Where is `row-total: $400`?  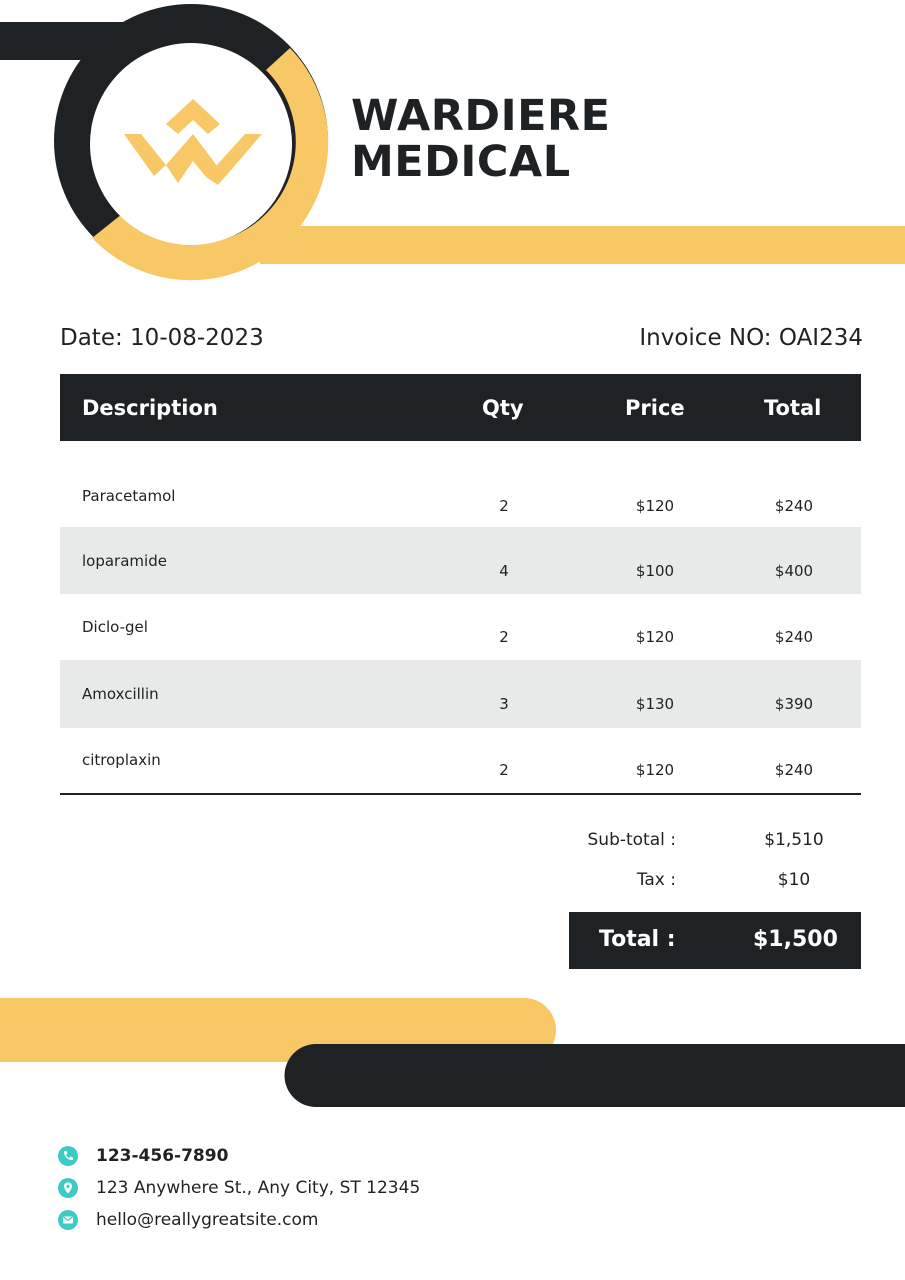
row-total: $400 is located at coordinates (794, 570).